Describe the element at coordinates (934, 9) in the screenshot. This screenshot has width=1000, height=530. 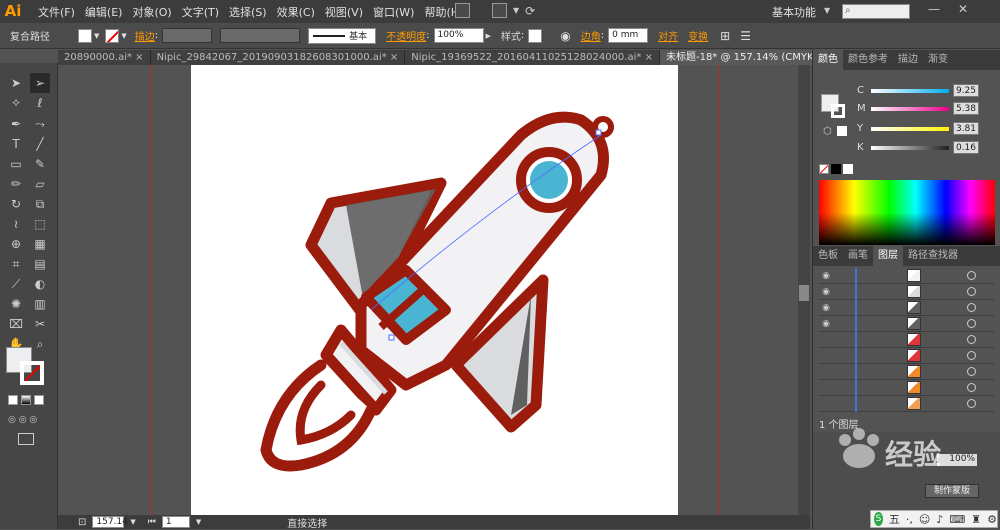
I see `minimize-icon: —` at that location.